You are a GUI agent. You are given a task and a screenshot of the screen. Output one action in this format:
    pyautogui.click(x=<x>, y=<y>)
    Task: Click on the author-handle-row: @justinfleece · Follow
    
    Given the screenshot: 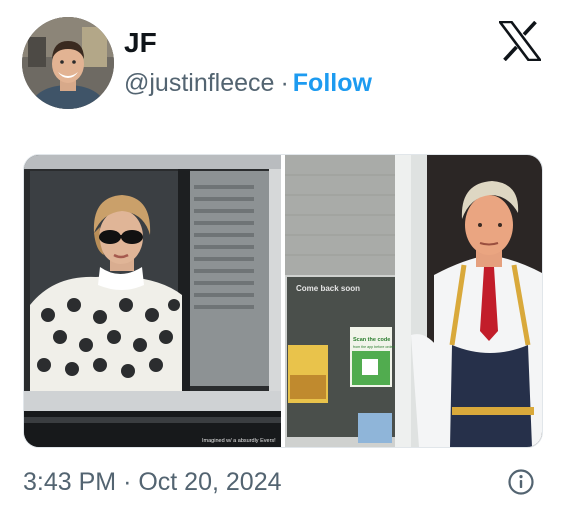 What is the action you would take?
    pyautogui.click(x=248, y=83)
    